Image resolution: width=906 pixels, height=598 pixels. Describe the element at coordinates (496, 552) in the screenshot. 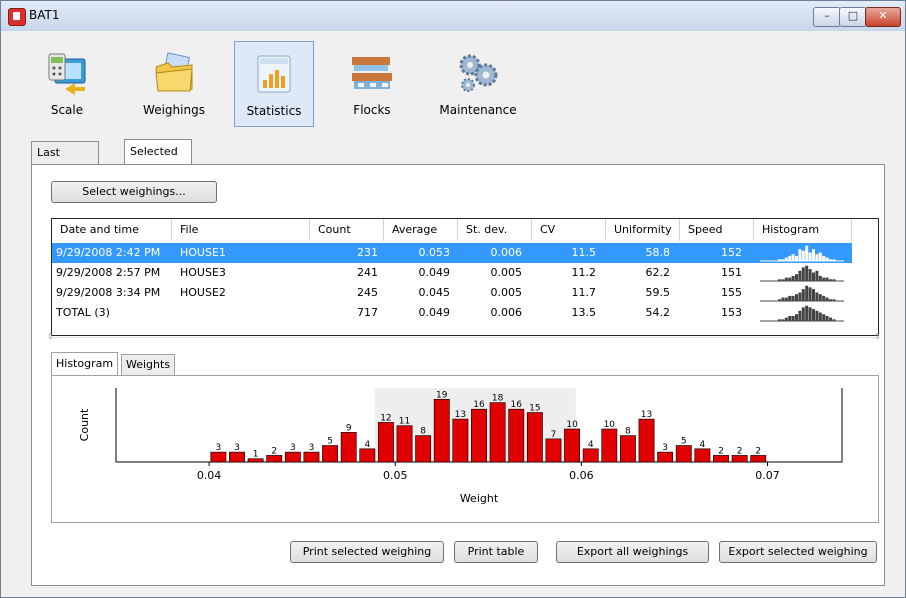

I see `print-table-button: Print table` at that location.